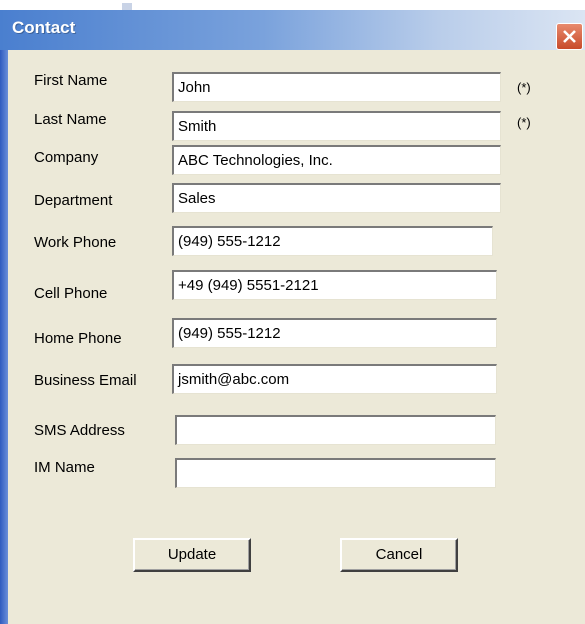 This screenshot has height=624, width=585. I want to click on last-name-required-marker: (*), so click(524, 122).